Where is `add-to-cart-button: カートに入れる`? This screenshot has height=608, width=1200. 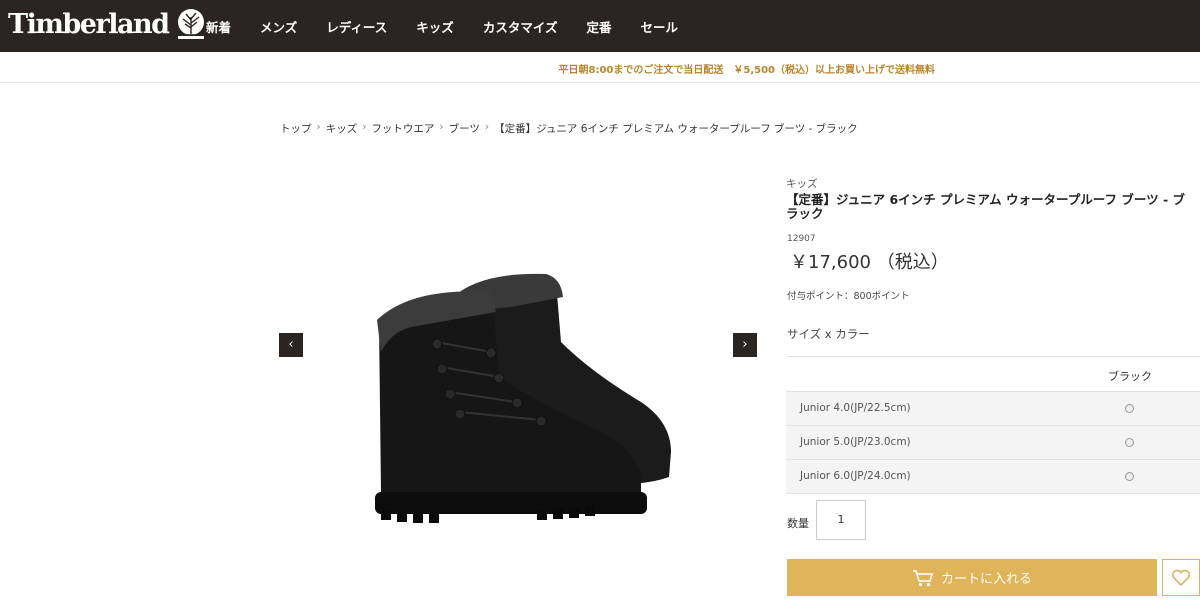
add-to-cart-button: カートに入れる is located at coordinates (972, 577).